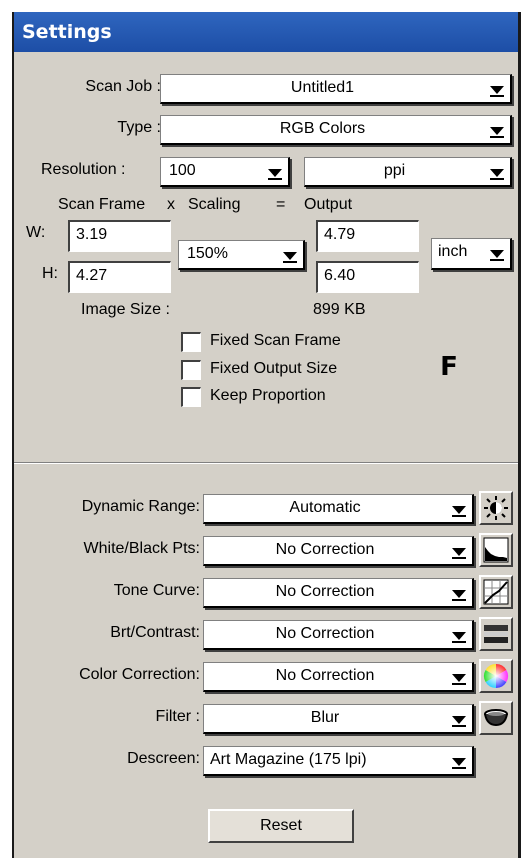 Image resolution: width=529 pixels, height=858 pixels. What do you see at coordinates (496, 718) in the screenshot?
I see `filter-bowl-icon` at bounding box center [496, 718].